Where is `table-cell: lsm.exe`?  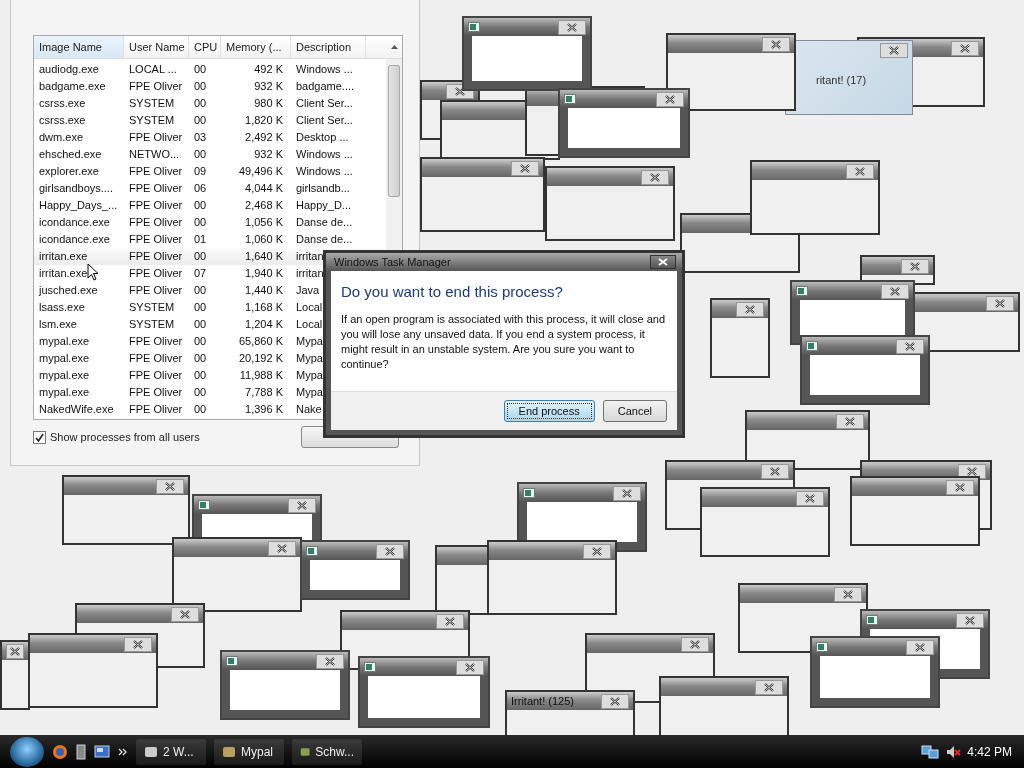 table-cell: lsm.exe is located at coordinates (58, 324).